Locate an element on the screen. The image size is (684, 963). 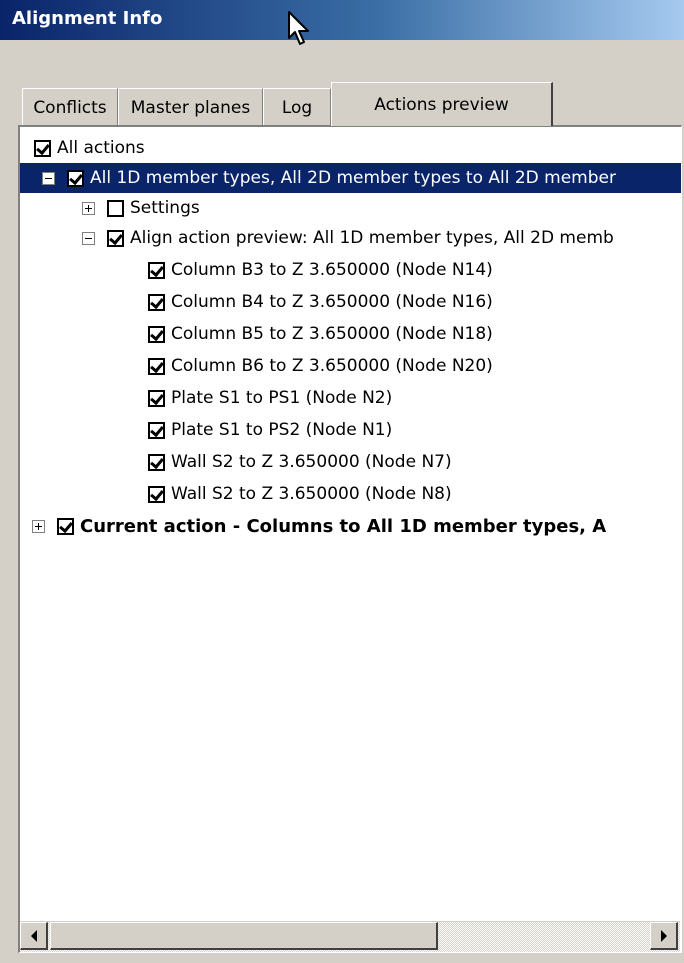
tree-item-label: Column B6 to Z 3.650000 (Node N20) is located at coordinates (332, 366).